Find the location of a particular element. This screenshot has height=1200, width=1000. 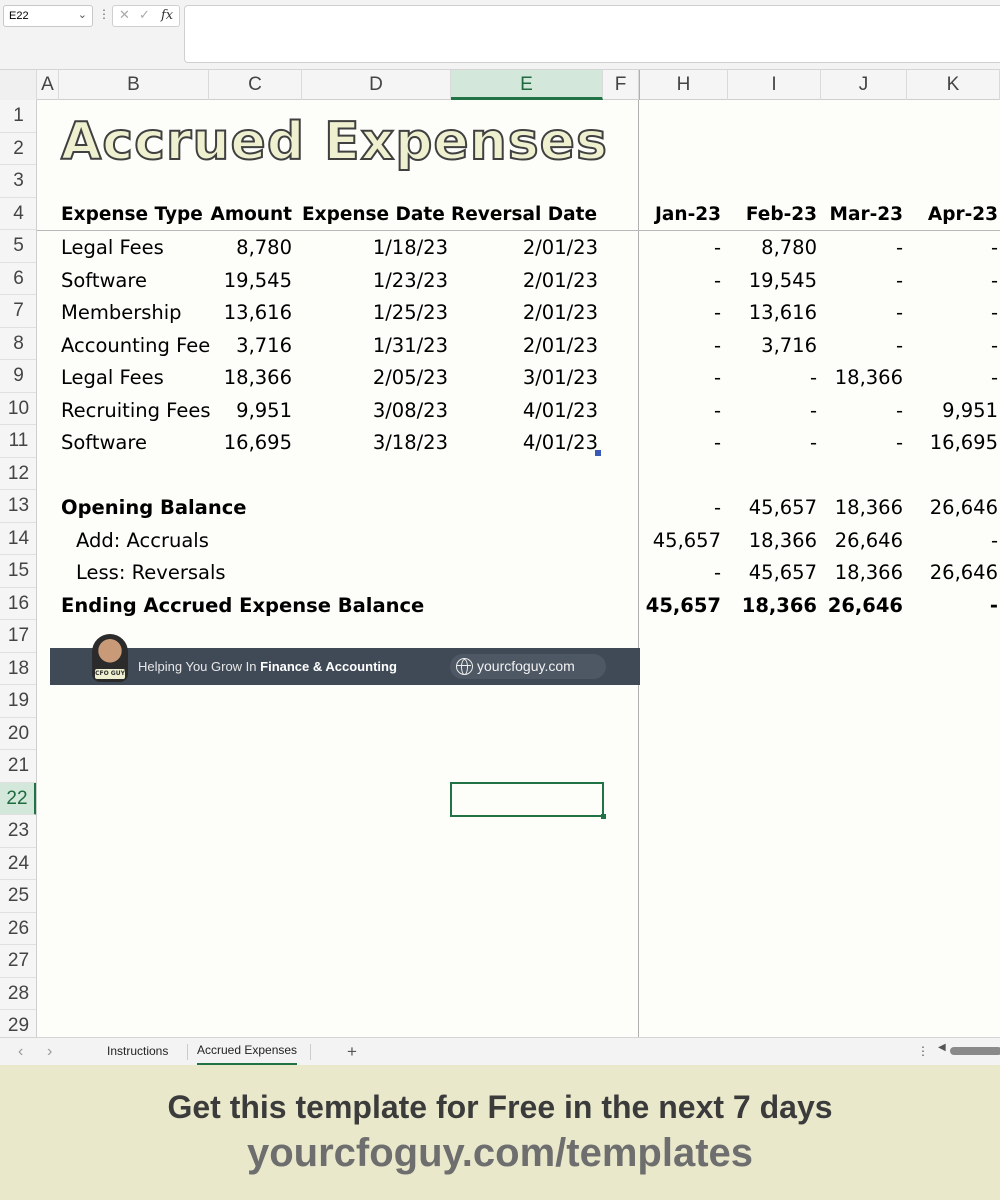

row-header: 15 is located at coordinates (18, 571).